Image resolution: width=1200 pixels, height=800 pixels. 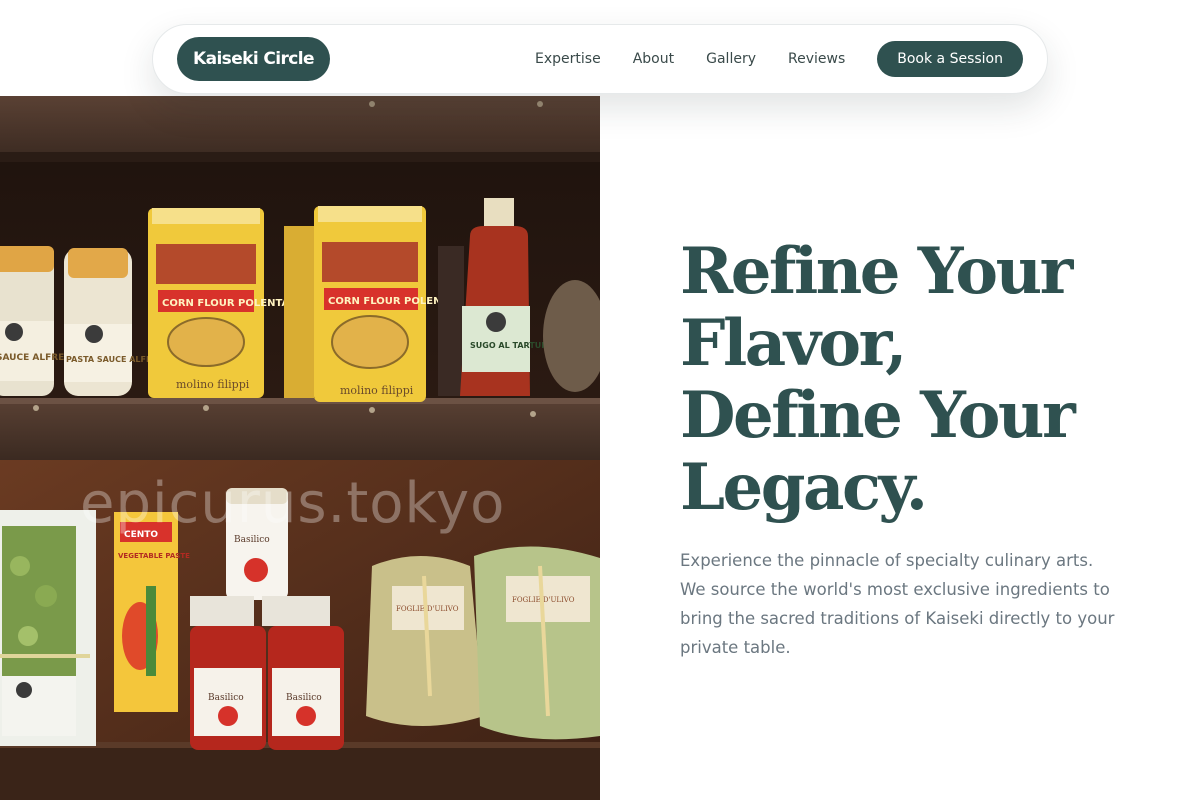 I want to click on nav-link-gallery: Gallery, so click(x=731, y=59).